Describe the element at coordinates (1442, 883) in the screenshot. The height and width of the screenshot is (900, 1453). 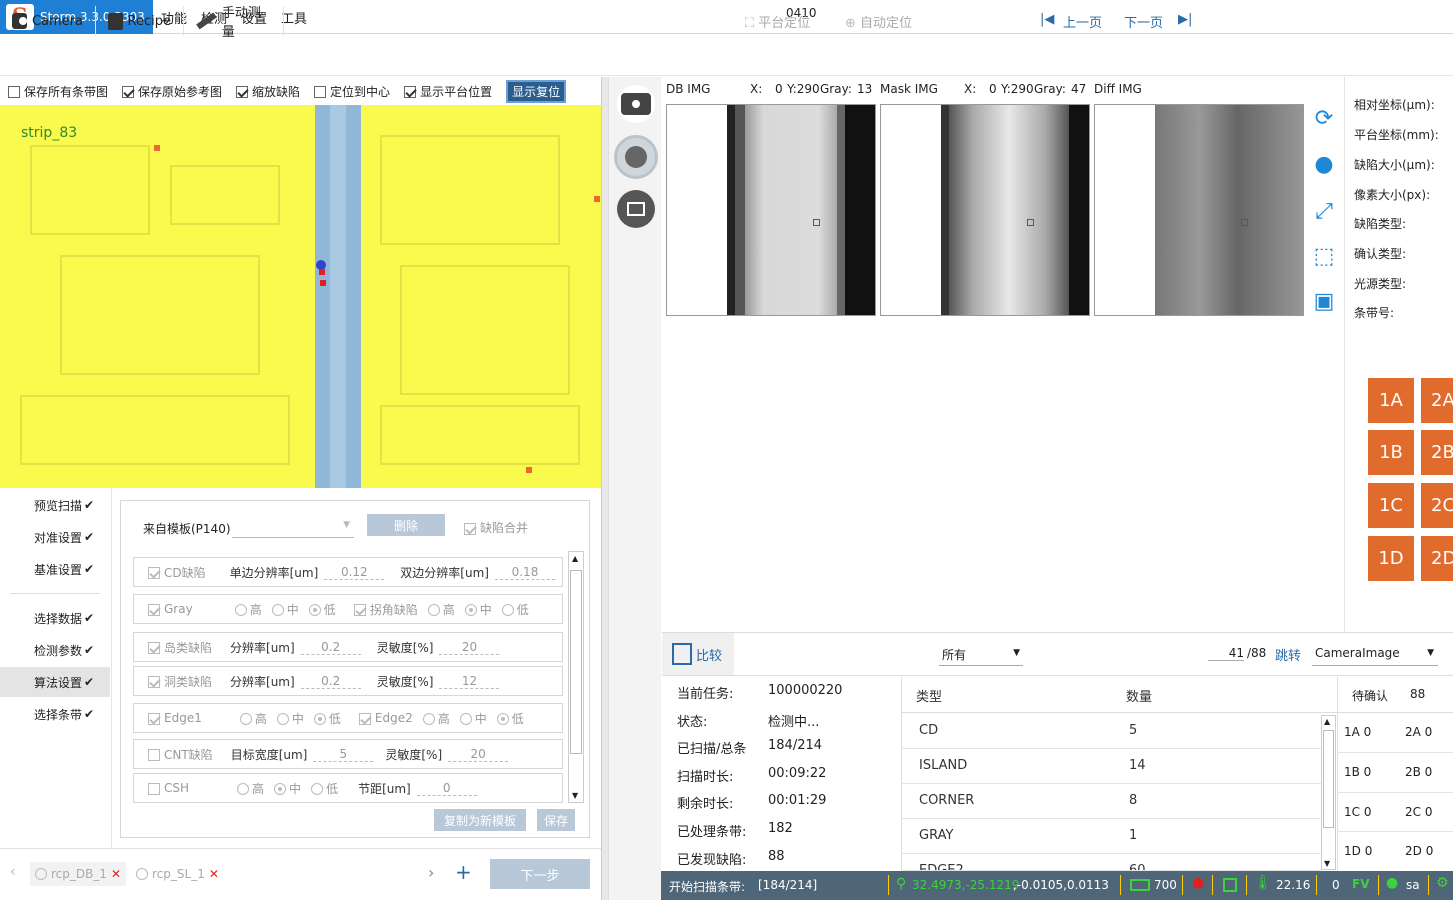
I see `gear-icon: ⚙` at that location.